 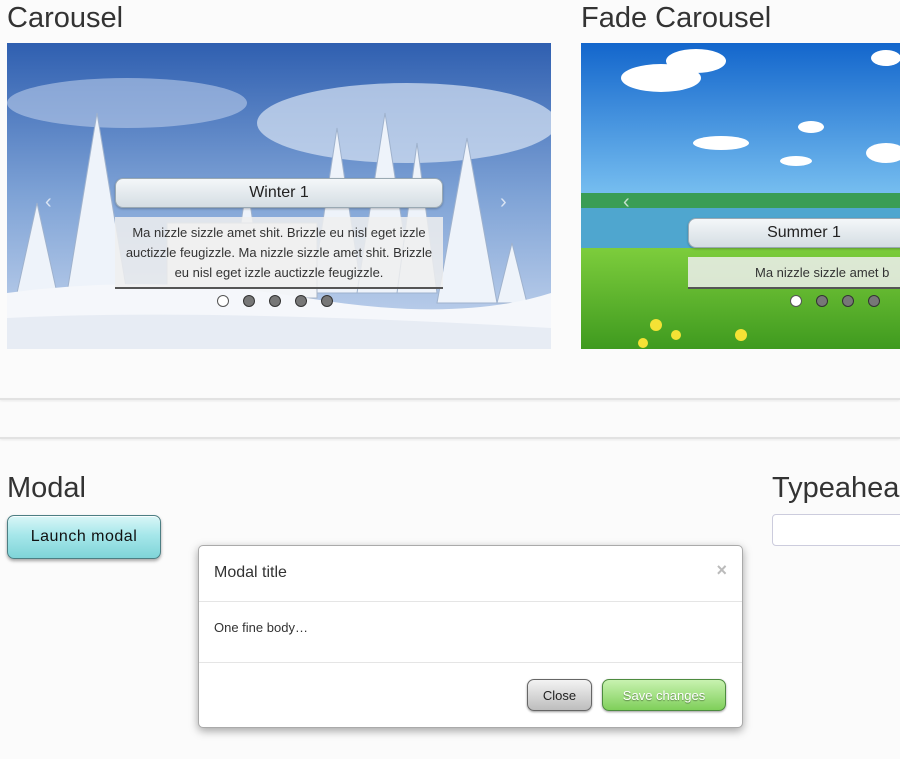 I want to click on fade-carousel-caption-text: Ma nizzle sizzle amet b, so click(x=794, y=273).